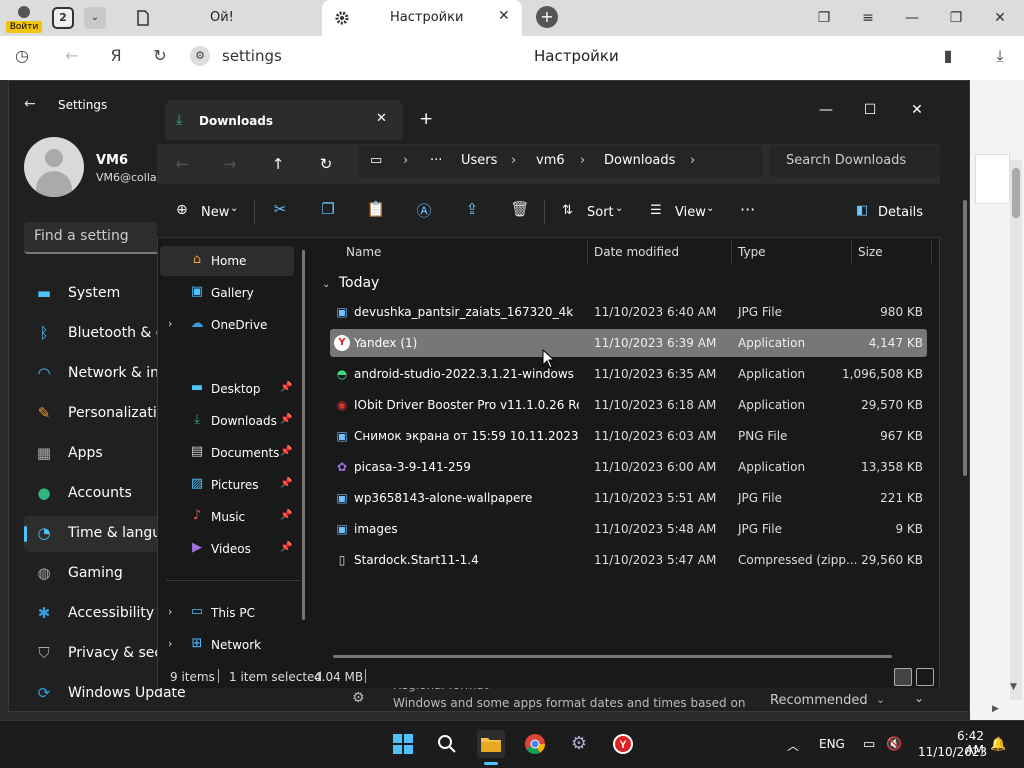 Image resolution: width=1024 pixels, height=768 pixels. I want to click on refresh-icon: ↻, so click(326, 164).